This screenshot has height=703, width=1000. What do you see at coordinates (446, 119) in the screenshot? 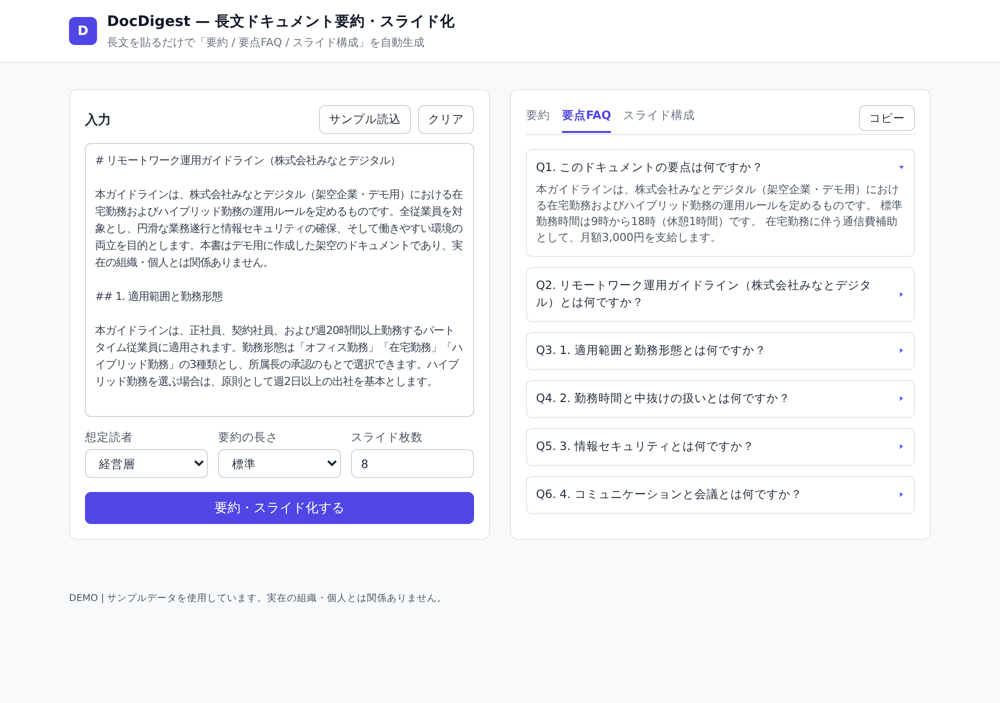
I see `toolbar-button: クリア` at bounding box center [446, 119].